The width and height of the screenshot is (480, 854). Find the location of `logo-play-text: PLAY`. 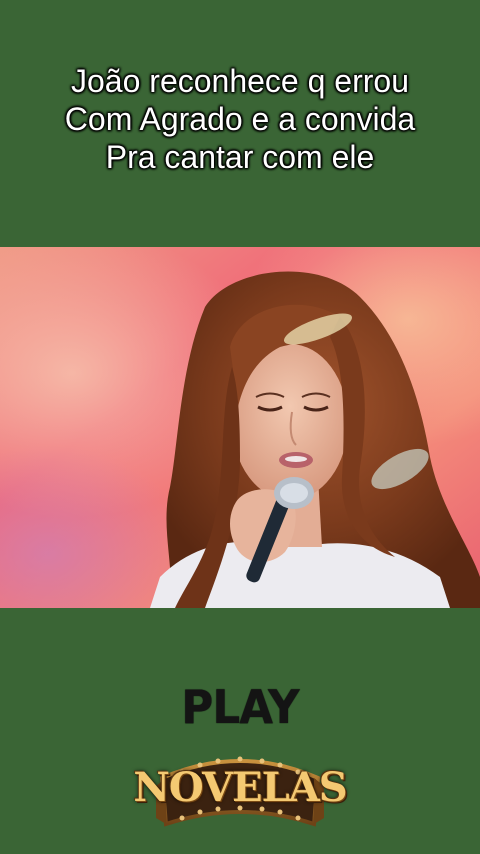

logo-play-text: PLAY is located at coordinates (240, 707).